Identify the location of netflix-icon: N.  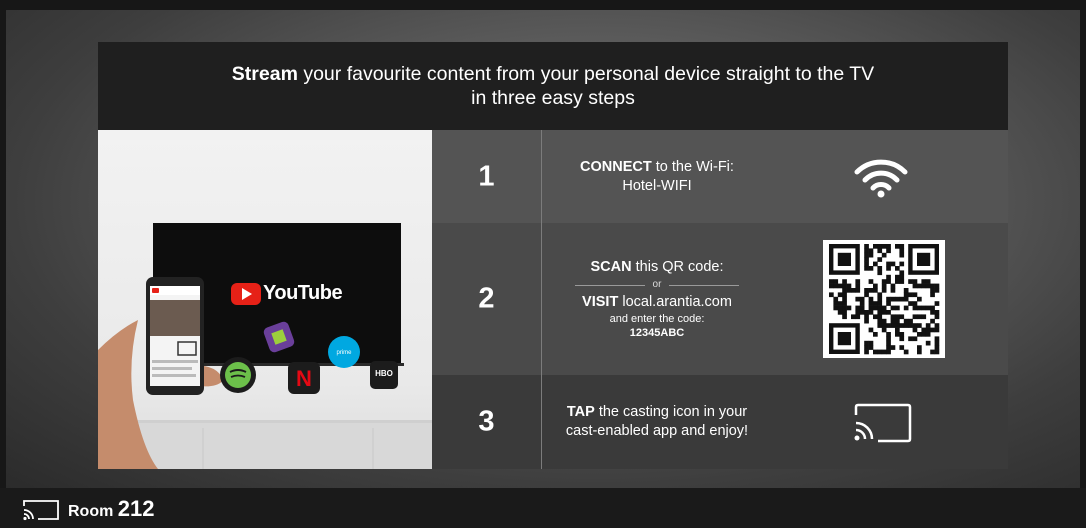
(304, 378).